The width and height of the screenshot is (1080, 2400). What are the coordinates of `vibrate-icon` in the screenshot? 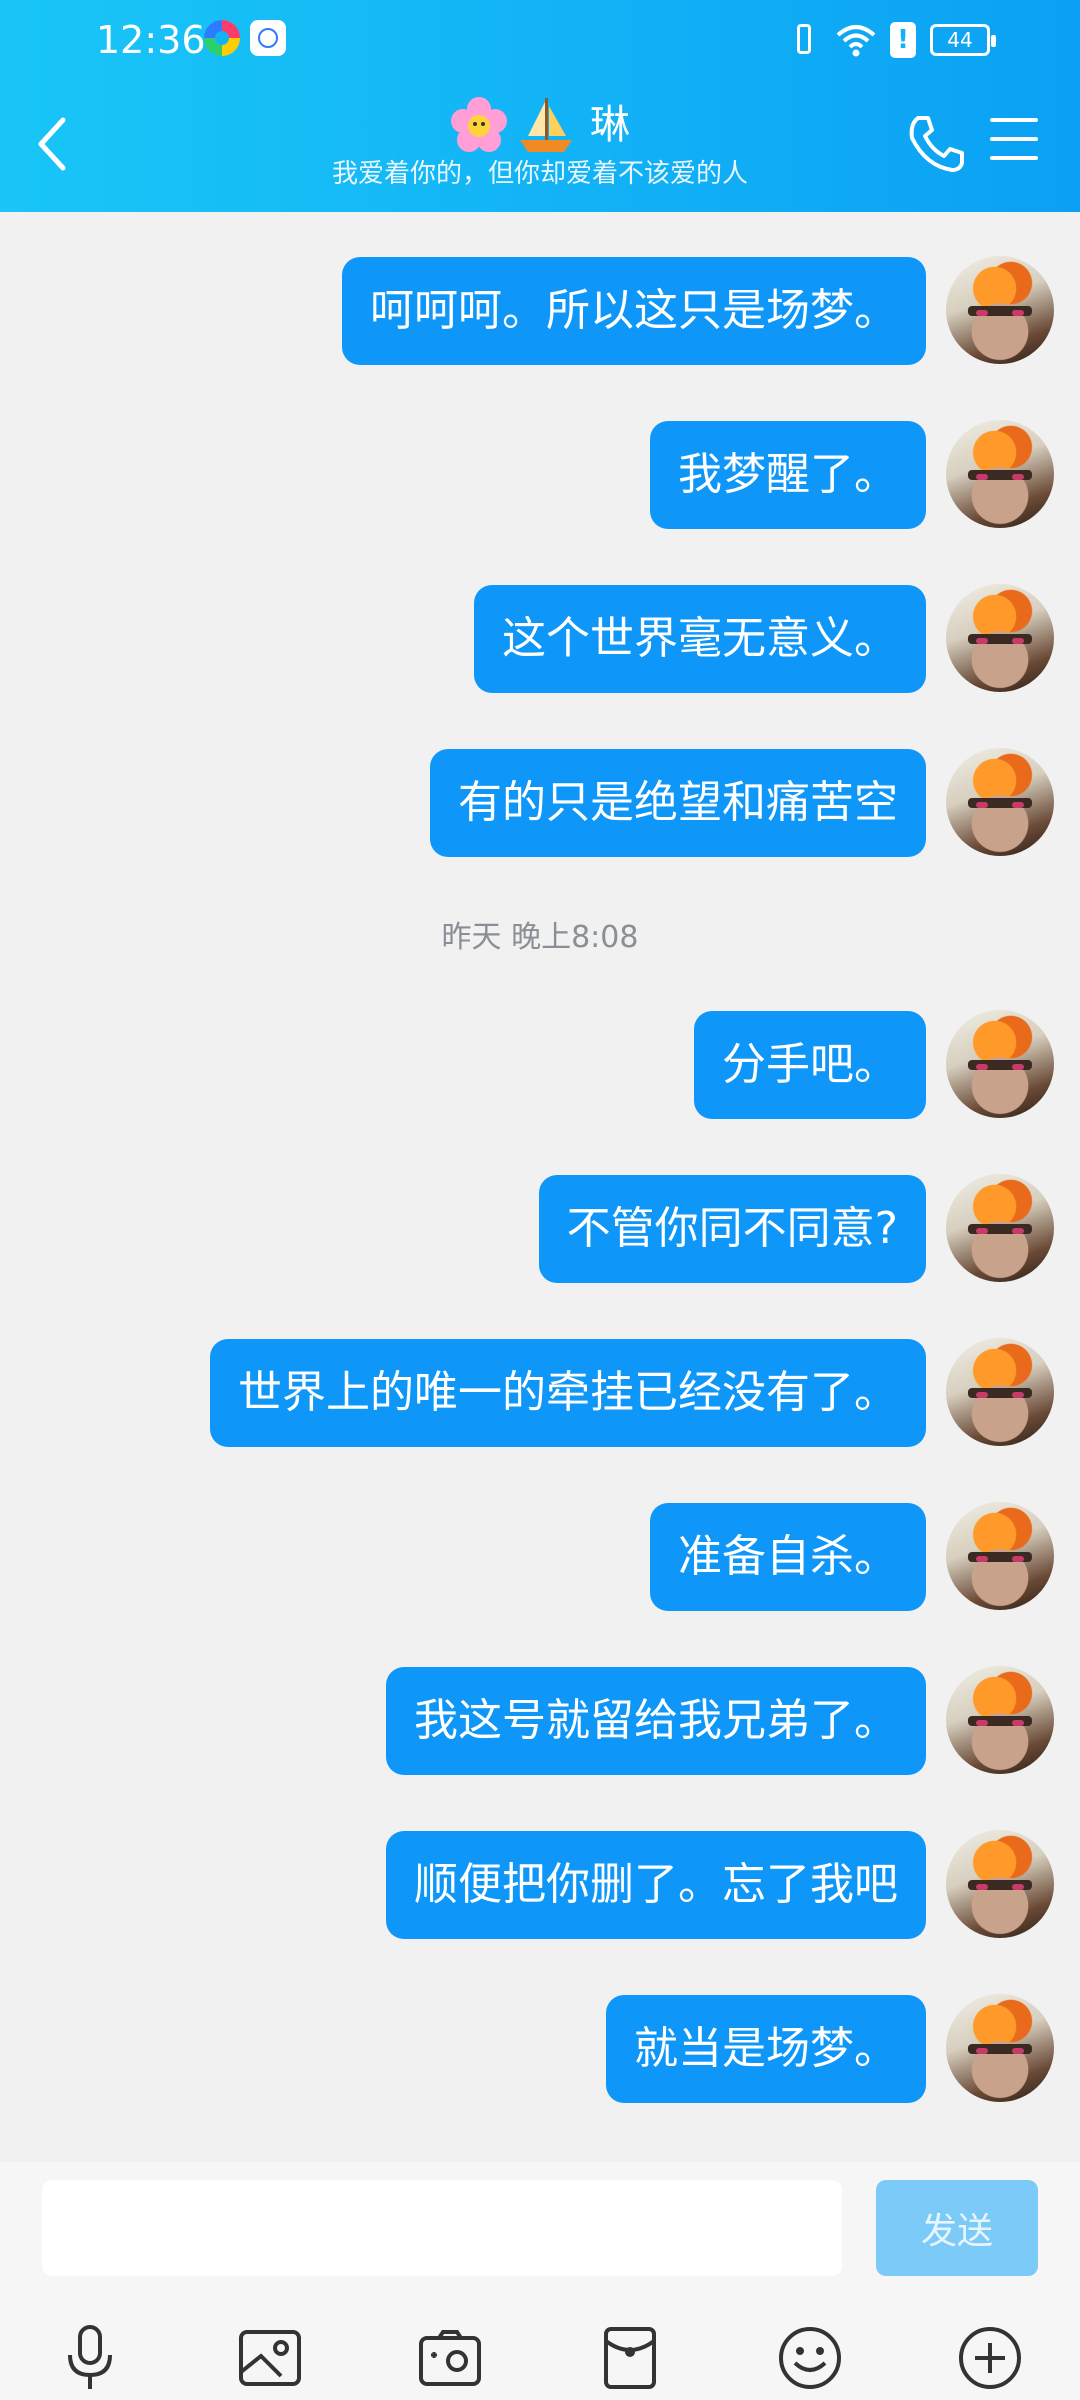 It's located at (805, 40).